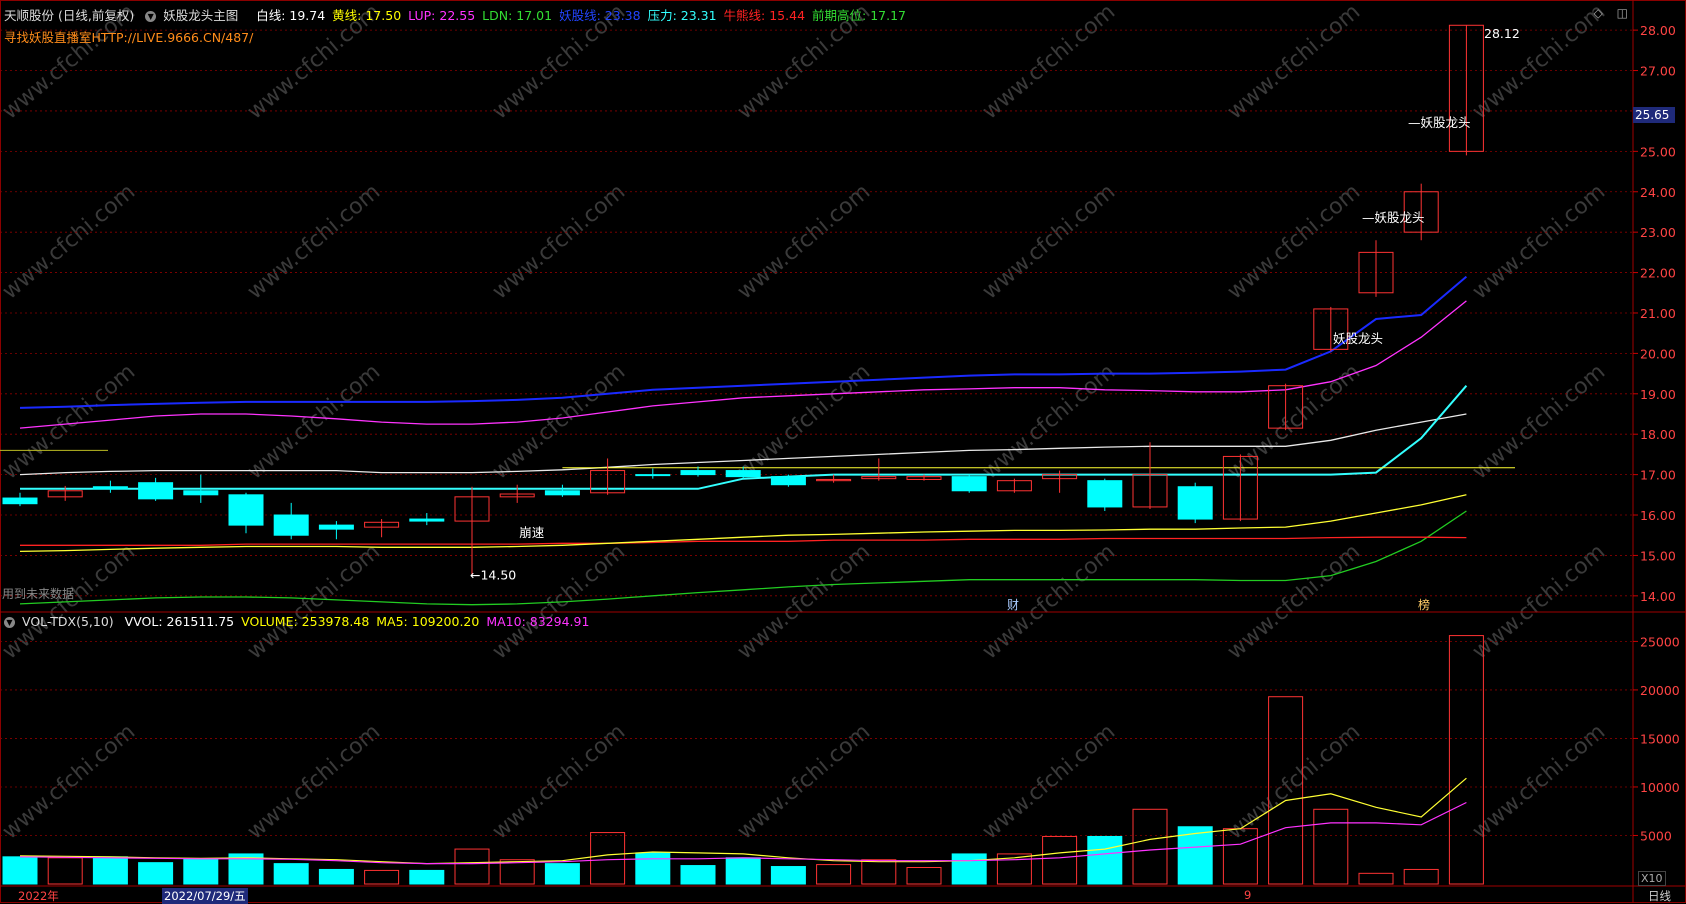 The image size is (1686, 904). What do you see at coordinates (1656, 835) in the screenshot?
I see `volume-tick-label: 5000` at bounding box center [1656, 835].